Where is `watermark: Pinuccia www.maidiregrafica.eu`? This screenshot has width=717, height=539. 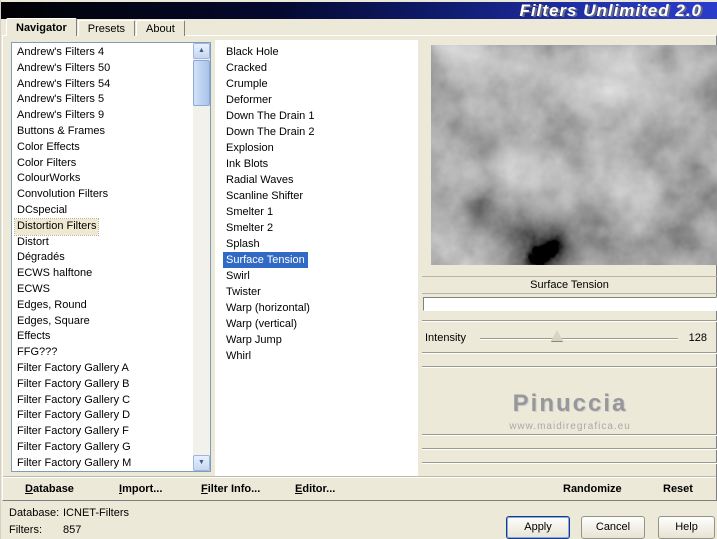 watermark: Pinuccia www.maidiregrafica.eu is located at coordinates (569, 411).